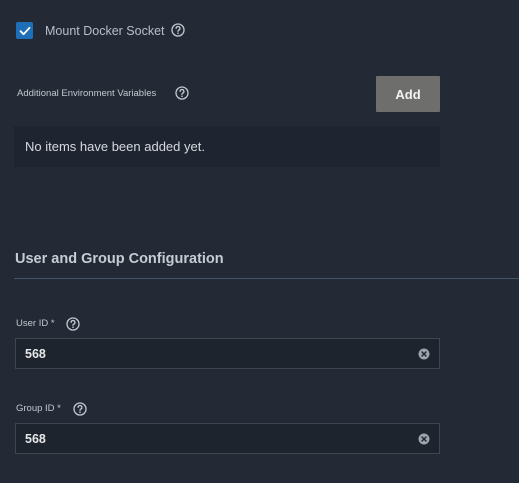 This screenshot has height=483, width=519. What do you see at coordinates (73, 324) in the screenshot?
I see `user-id-help-icon` at bounding box center [73, 324].